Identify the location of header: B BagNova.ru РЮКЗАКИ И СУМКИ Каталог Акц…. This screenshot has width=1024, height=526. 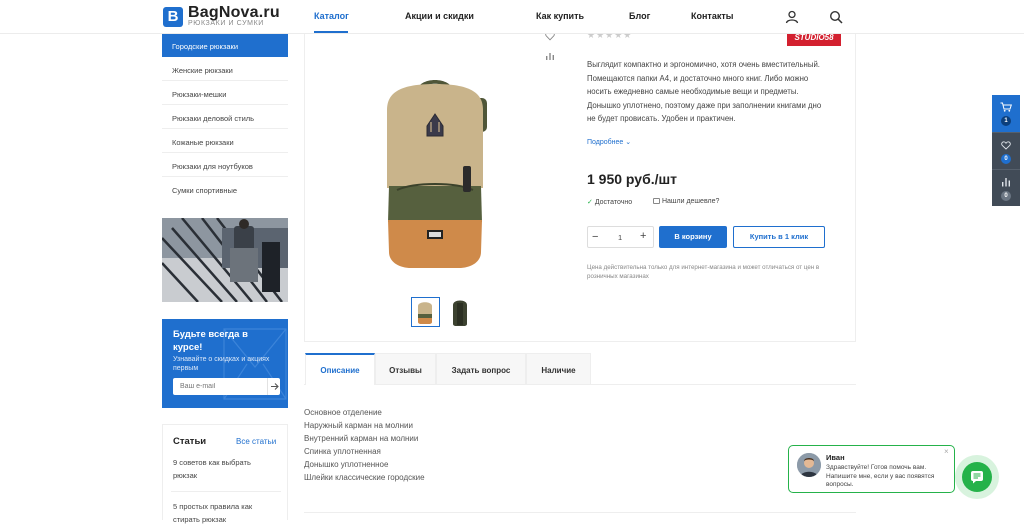
(512, 17).